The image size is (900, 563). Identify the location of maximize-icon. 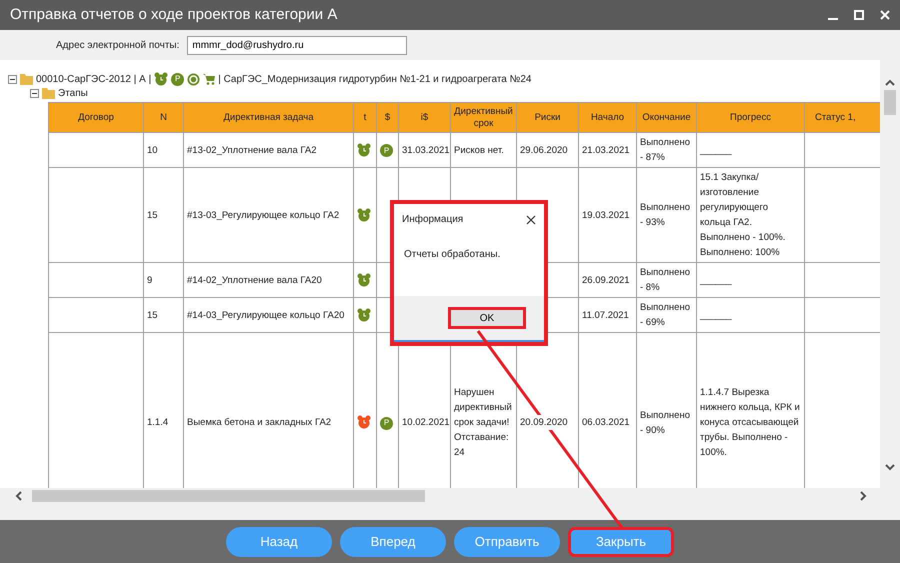
(859, 15).